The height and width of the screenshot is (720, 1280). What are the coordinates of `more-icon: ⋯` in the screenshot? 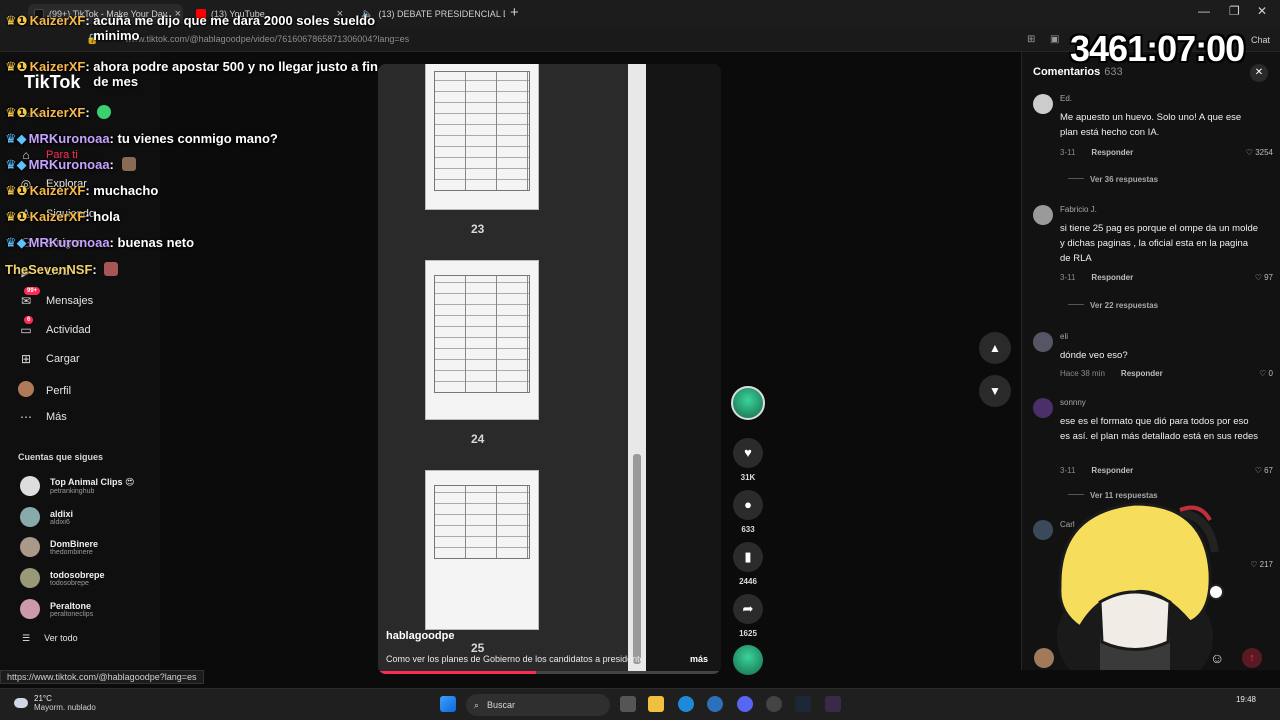 It's located at (26, 417).